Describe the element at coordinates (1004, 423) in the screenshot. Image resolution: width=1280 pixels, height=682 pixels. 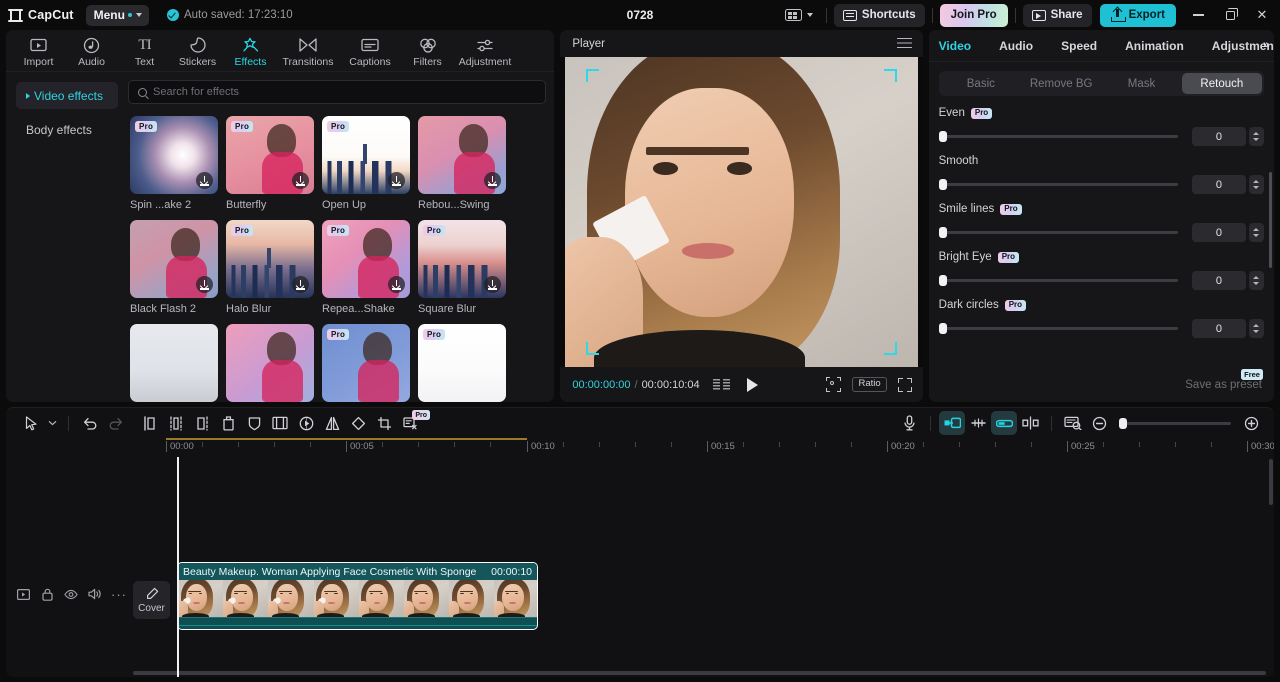
I see `link-clips-toggle` at that location.